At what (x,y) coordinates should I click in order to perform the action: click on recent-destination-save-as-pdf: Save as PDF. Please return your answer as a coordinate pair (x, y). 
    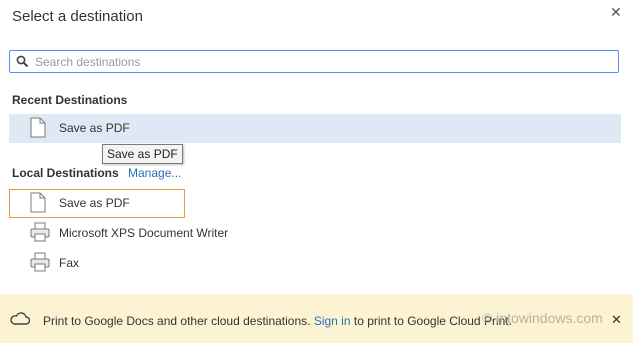
    Looking at the image, I should click on (315, 128).